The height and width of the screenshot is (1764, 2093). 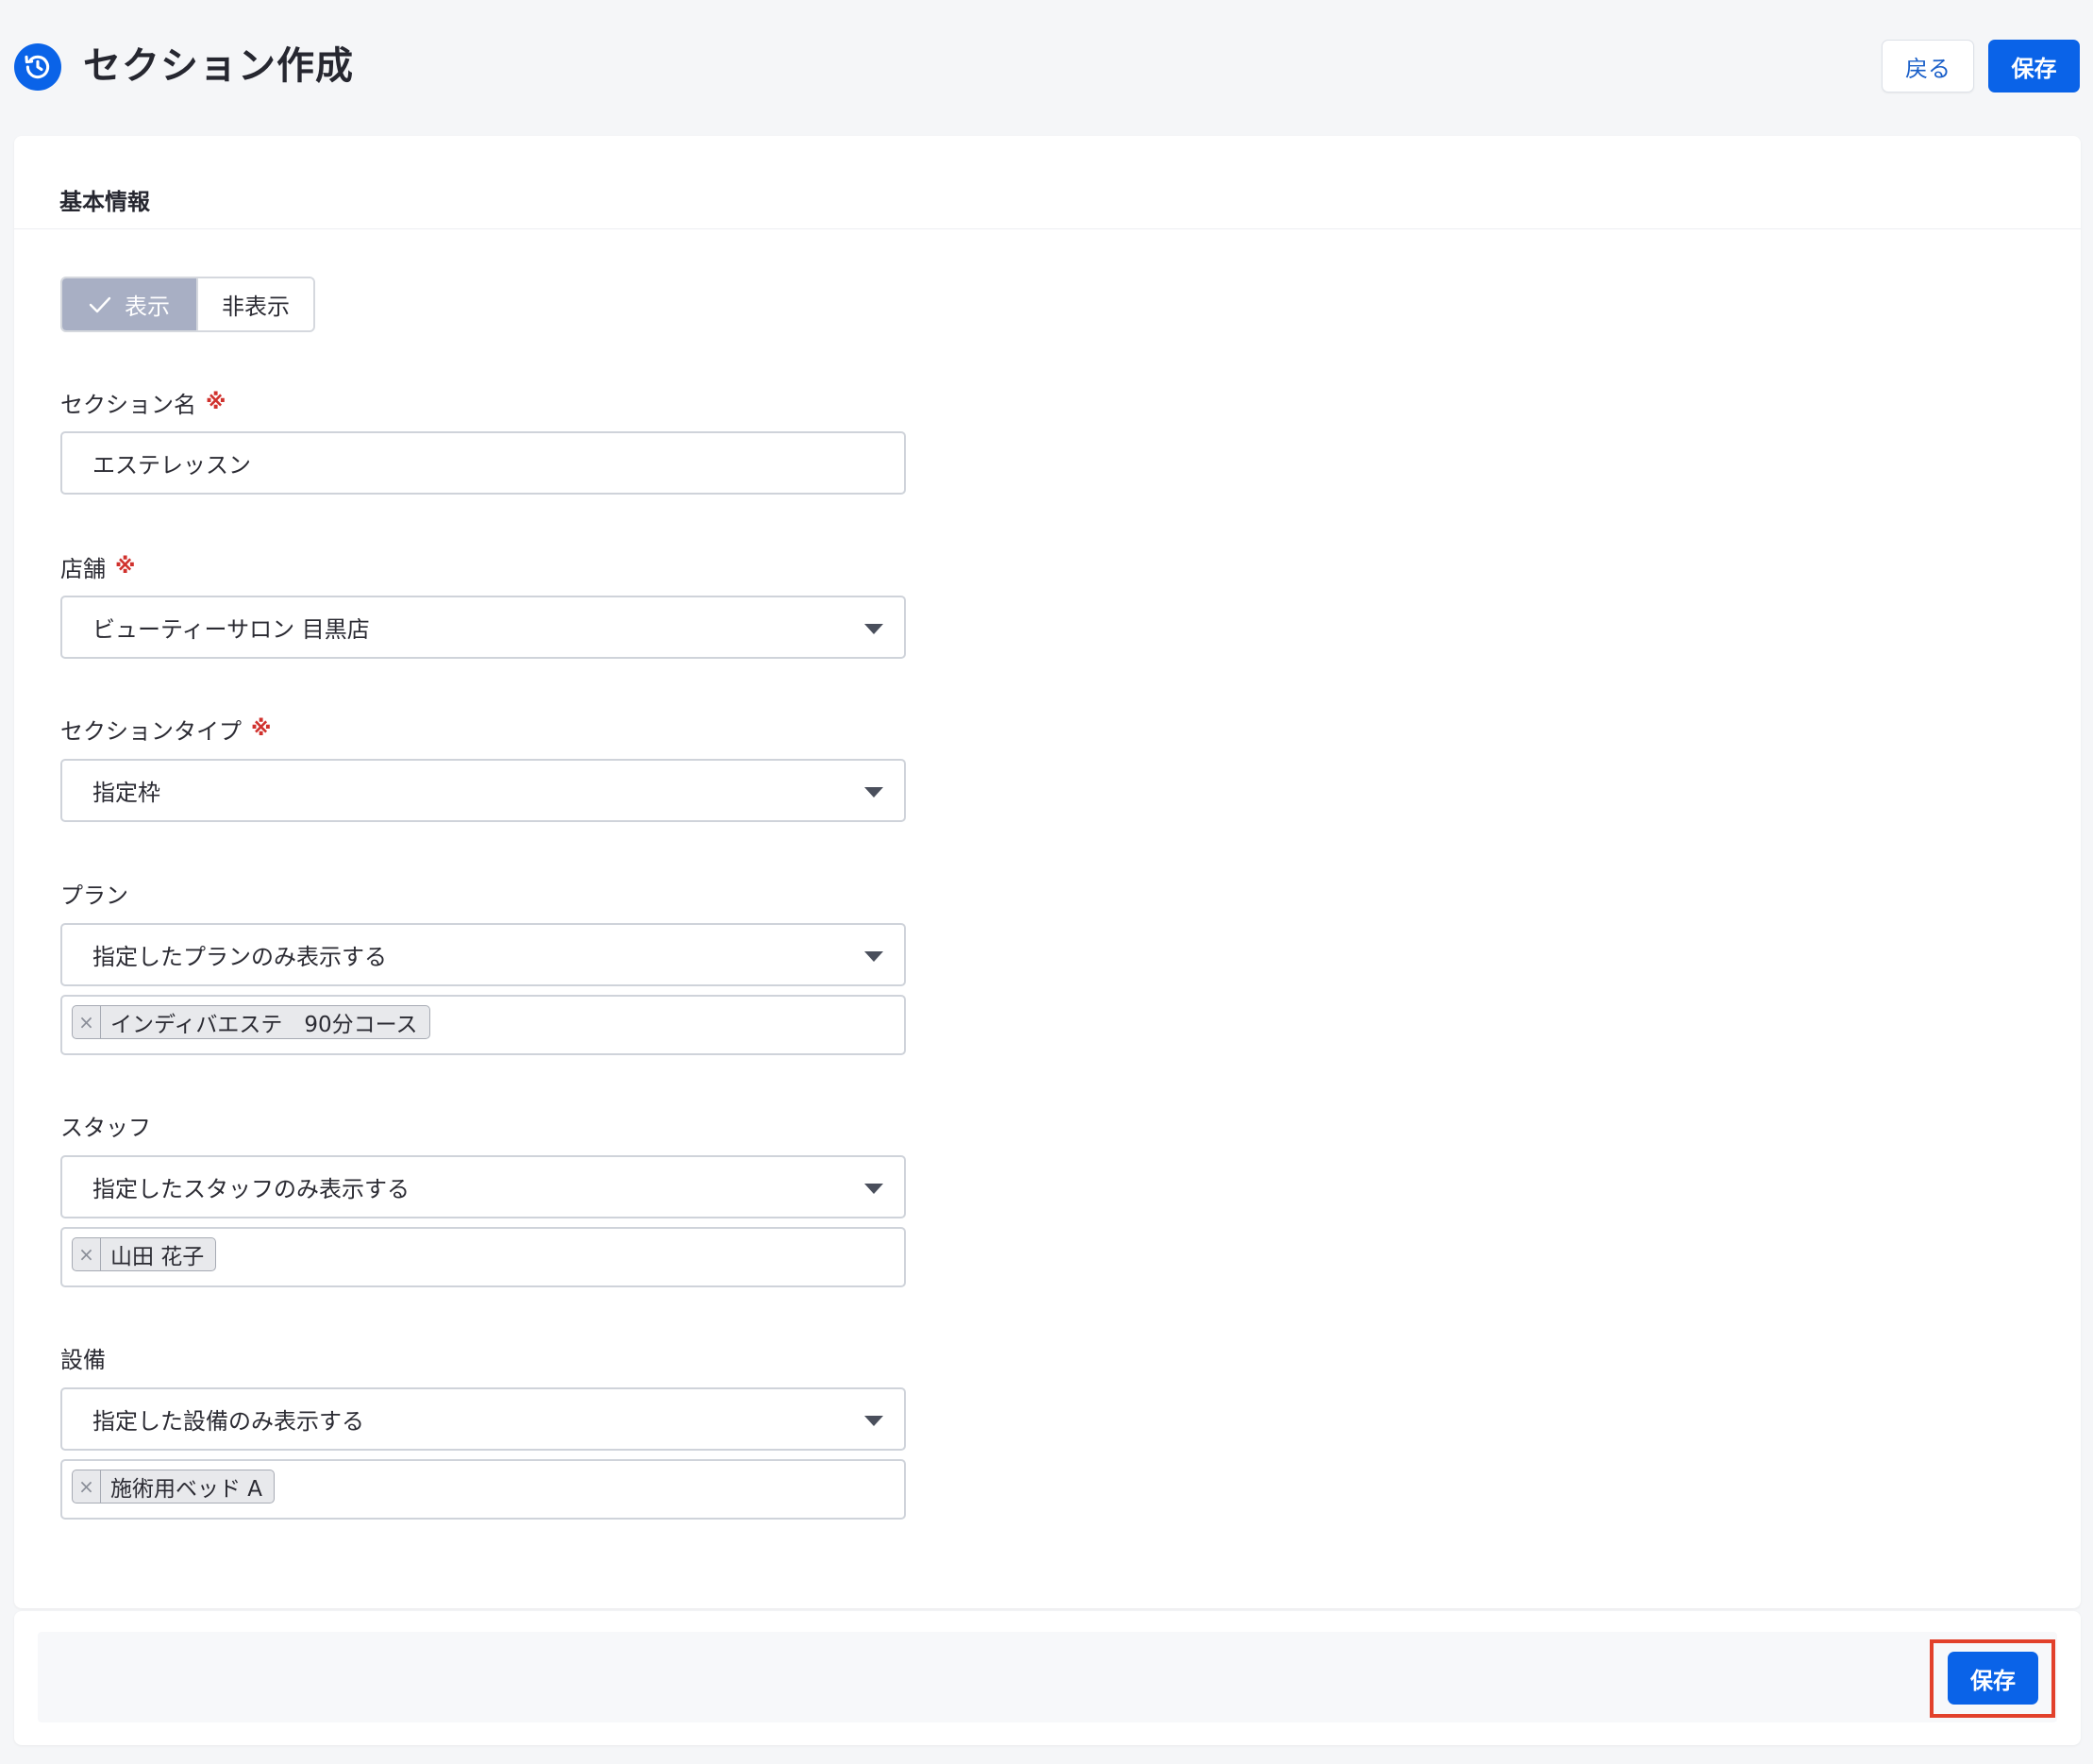 I want to click on section-name-label: セクション名 ※, so click(x=143, y=402).